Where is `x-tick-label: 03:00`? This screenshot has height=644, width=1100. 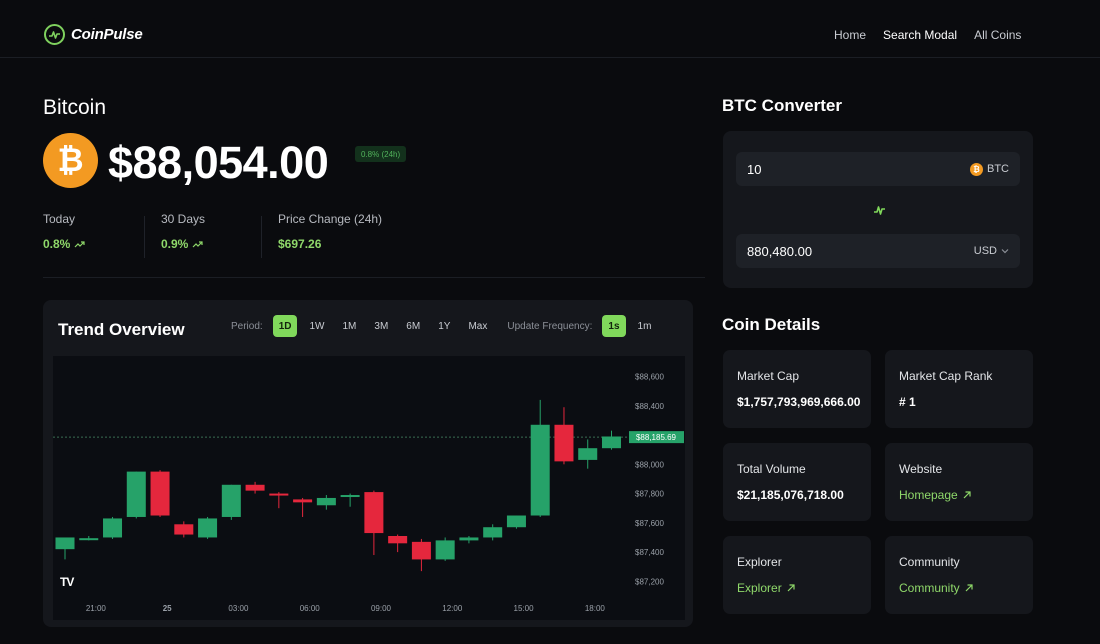
x-tick-label: 03:00 is located at coordinates (238, 608).